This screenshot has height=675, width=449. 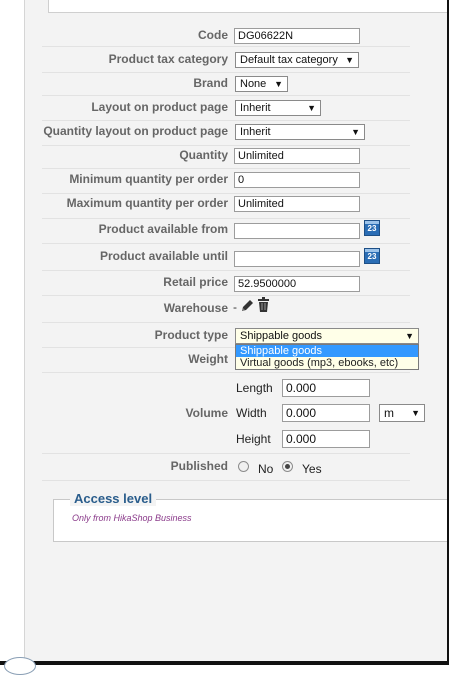 I want to click on height-label: Height, so click(x=253, y=439).